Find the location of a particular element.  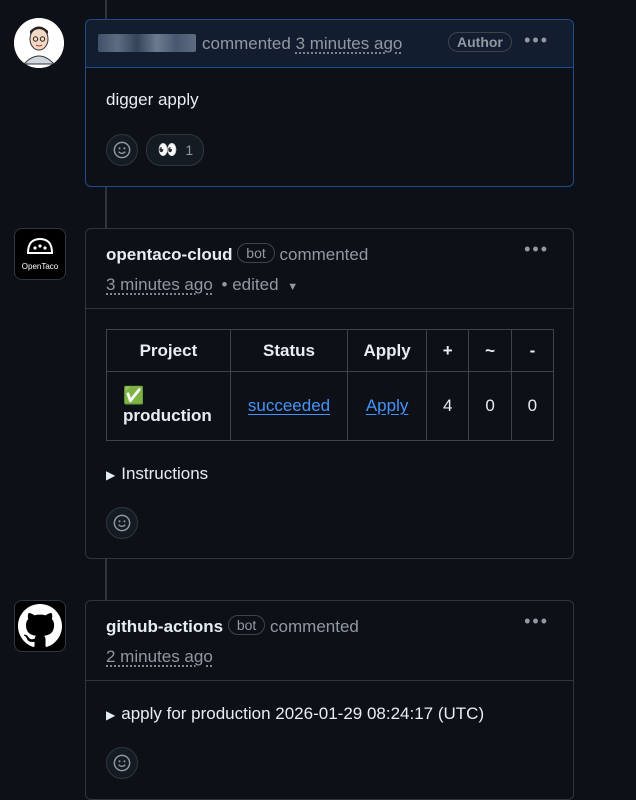

project-name: production is located at coordinates (169, 416).